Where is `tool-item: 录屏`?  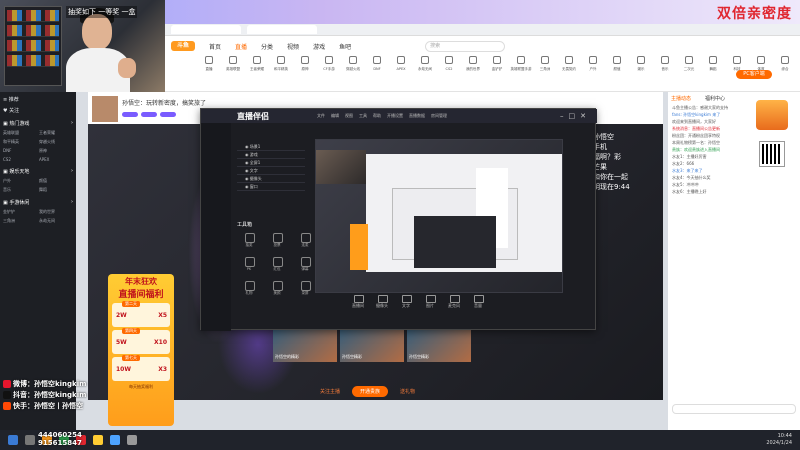
tool-item: 录屏 is located at coordinates (305, 289).